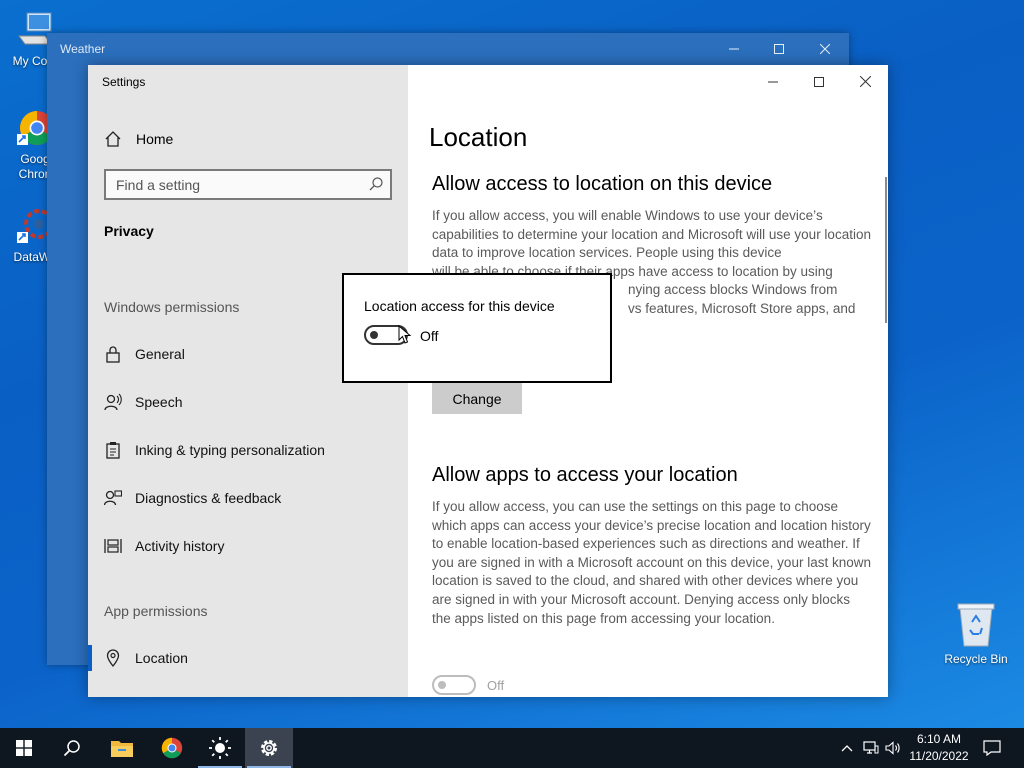 This screenshot has height=768, width=1024. I want to click on popup-label: Location access for this device, so click(459, 306).